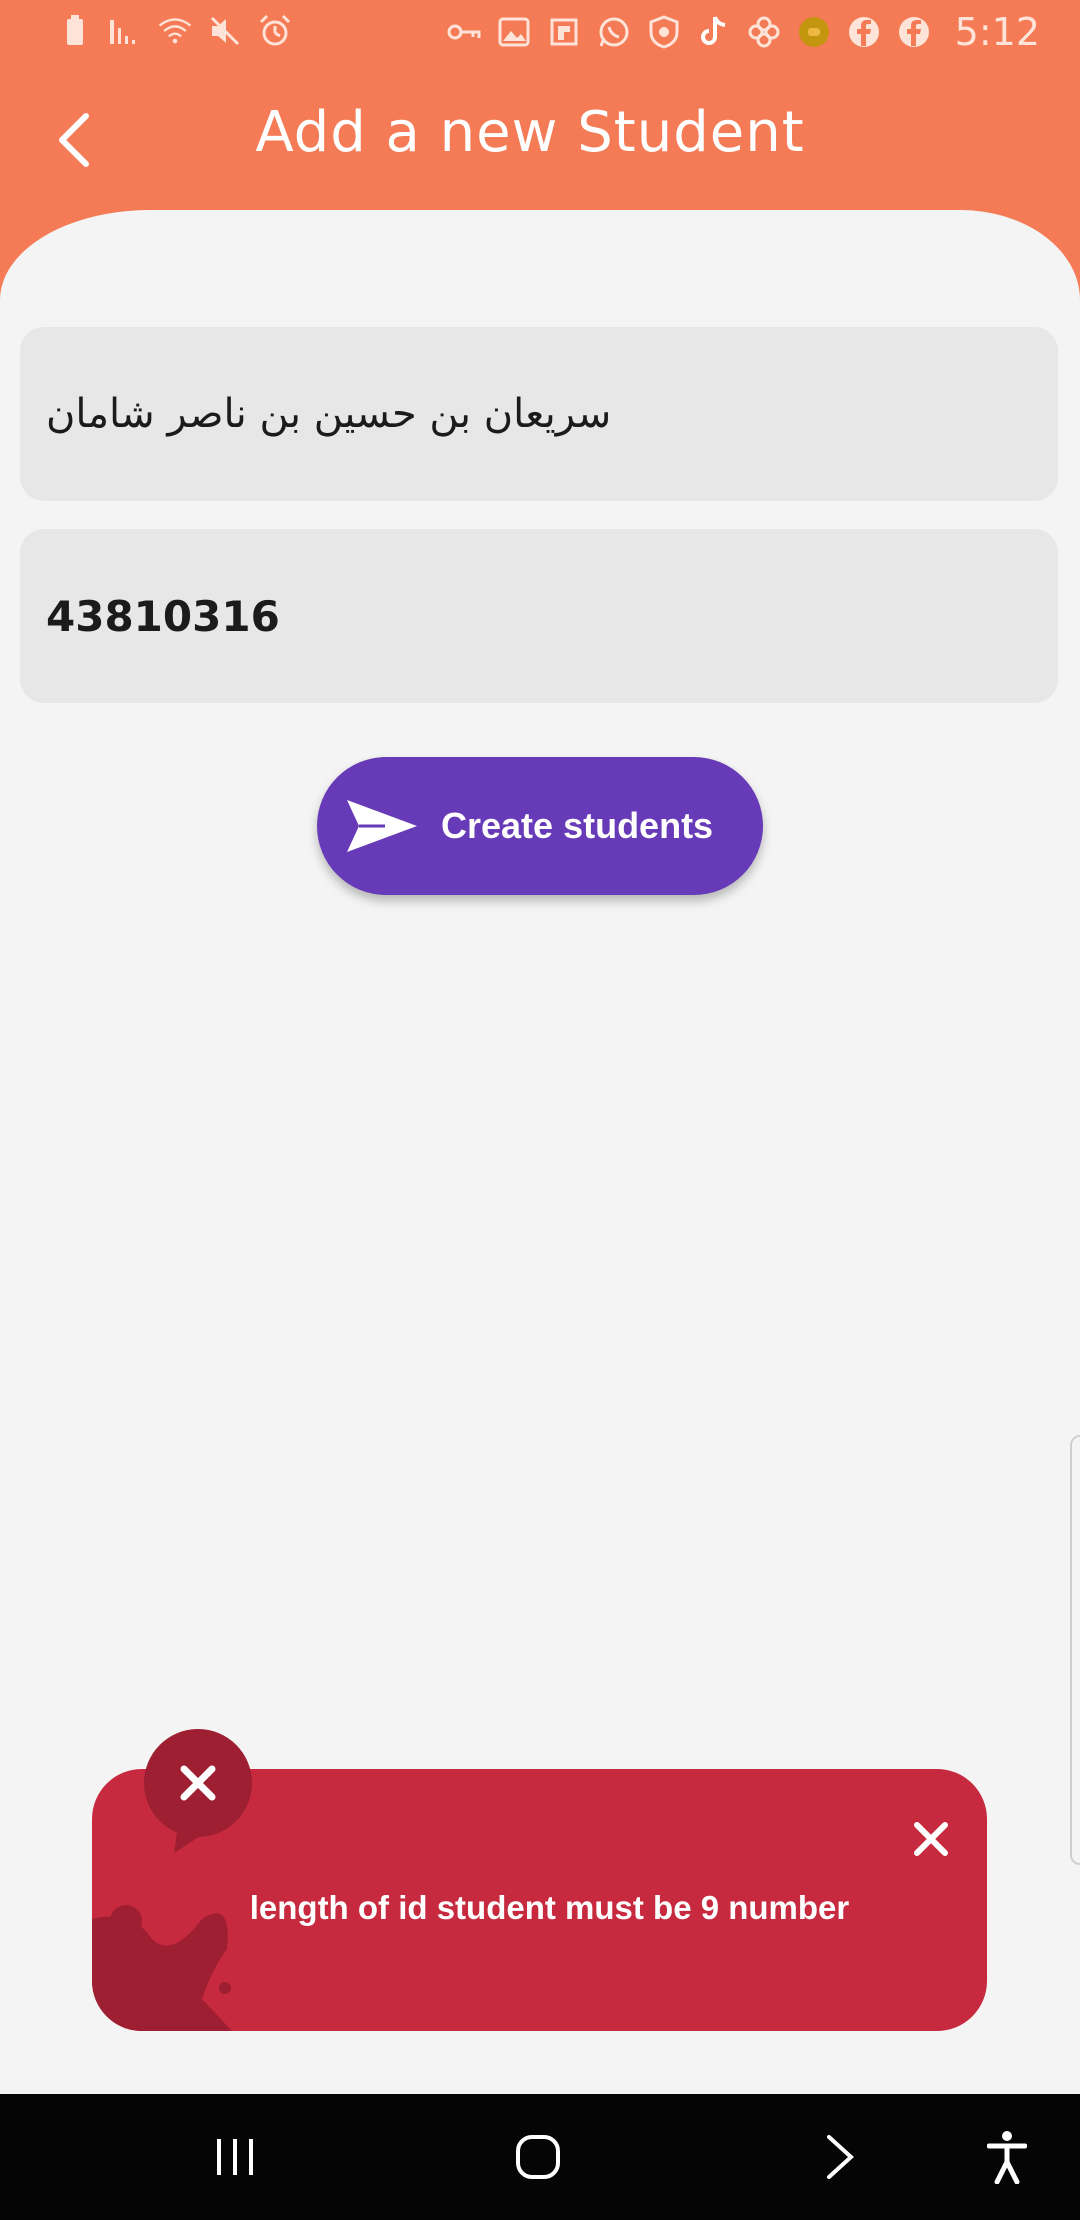  I want to click on student-id-field, so click(539, 616).